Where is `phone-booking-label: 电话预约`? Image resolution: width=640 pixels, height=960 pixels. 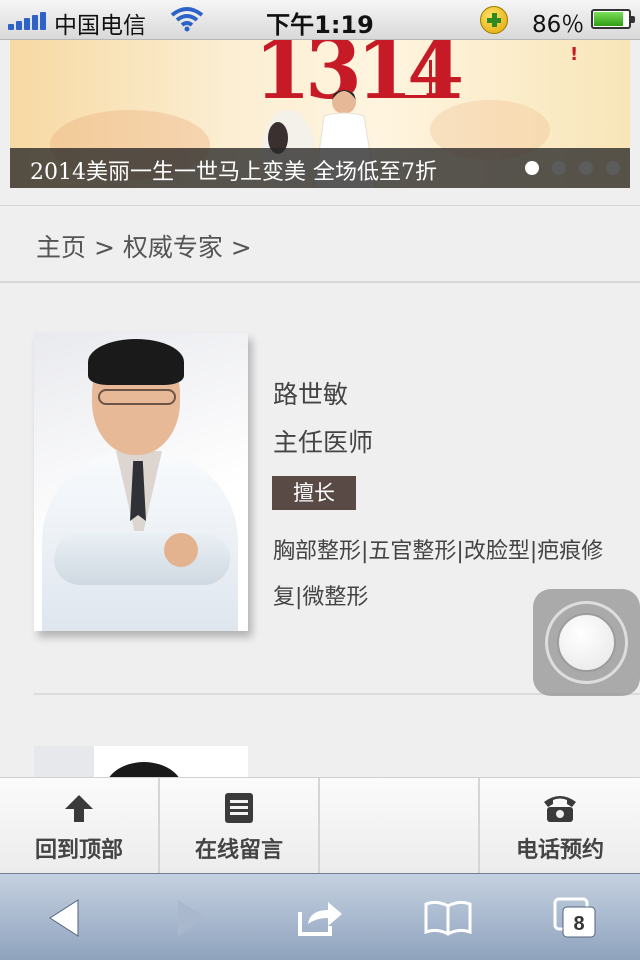 phone-booking-label: 电话预约 is located at coordinates (559, 850).